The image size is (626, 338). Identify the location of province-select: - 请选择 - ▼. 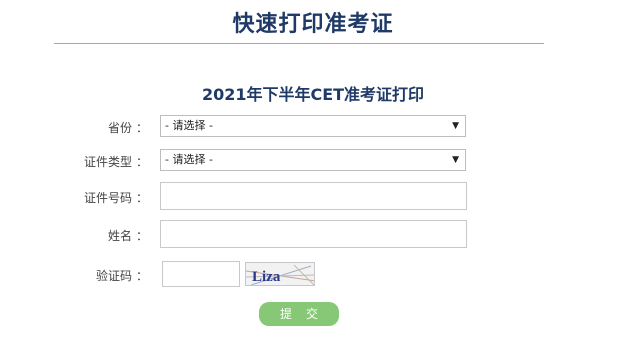
(313, 126).